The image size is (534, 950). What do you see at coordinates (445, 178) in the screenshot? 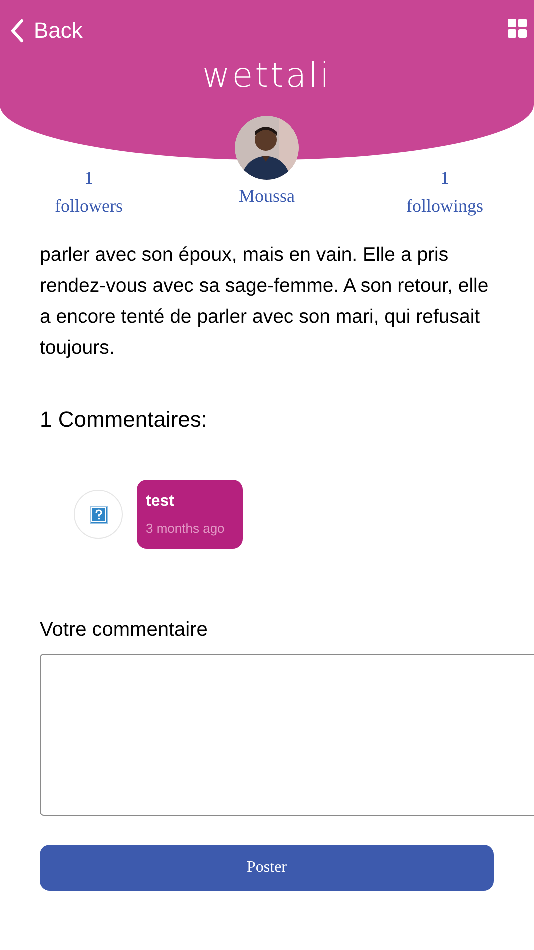
I see `followings-count: 1` at bounding box center [445, 178].